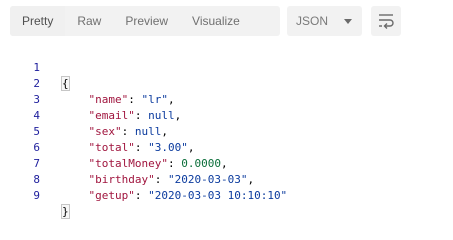  I want to click on tab-visualize: Visualize, so click(216, 21).